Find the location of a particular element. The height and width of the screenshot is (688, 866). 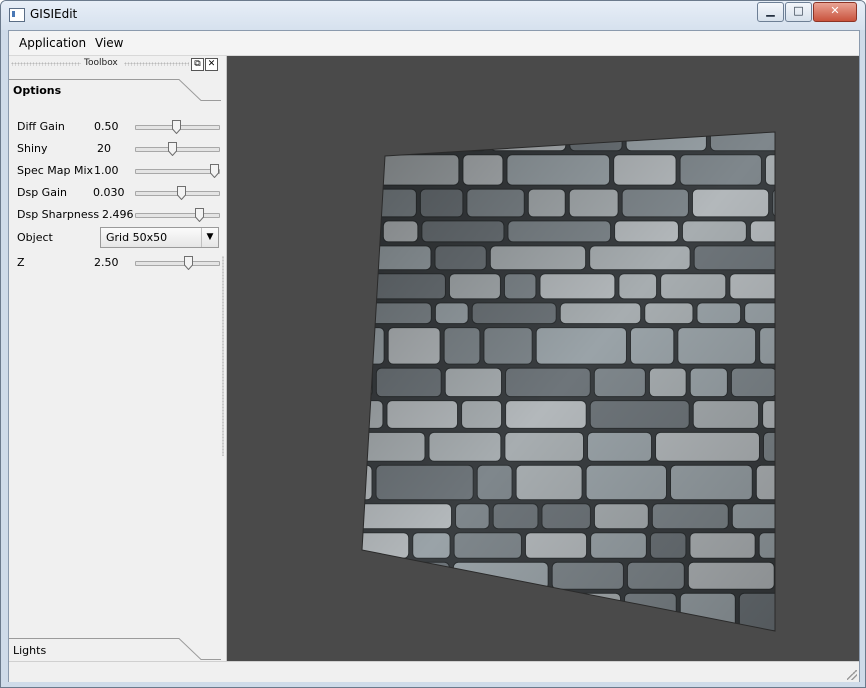

tab-lights: Lights is located at coordinates (115, 649).